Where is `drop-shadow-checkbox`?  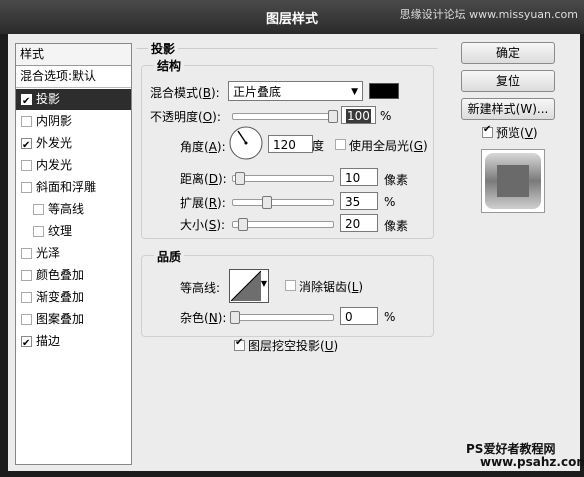
drop-shadow-checkbox is located at coordinates (26, 101).